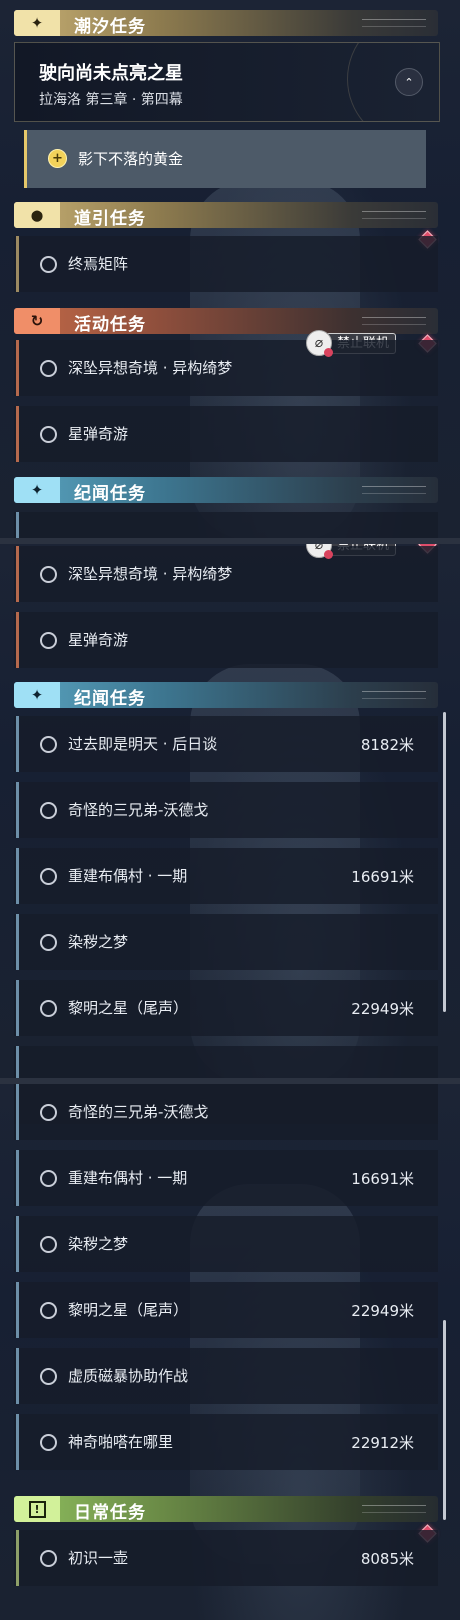  What do you see at coordinates (98, 264) in the screenshot?
I see `quest-name: 终焉矩阵` at bounding box center [98, 264].